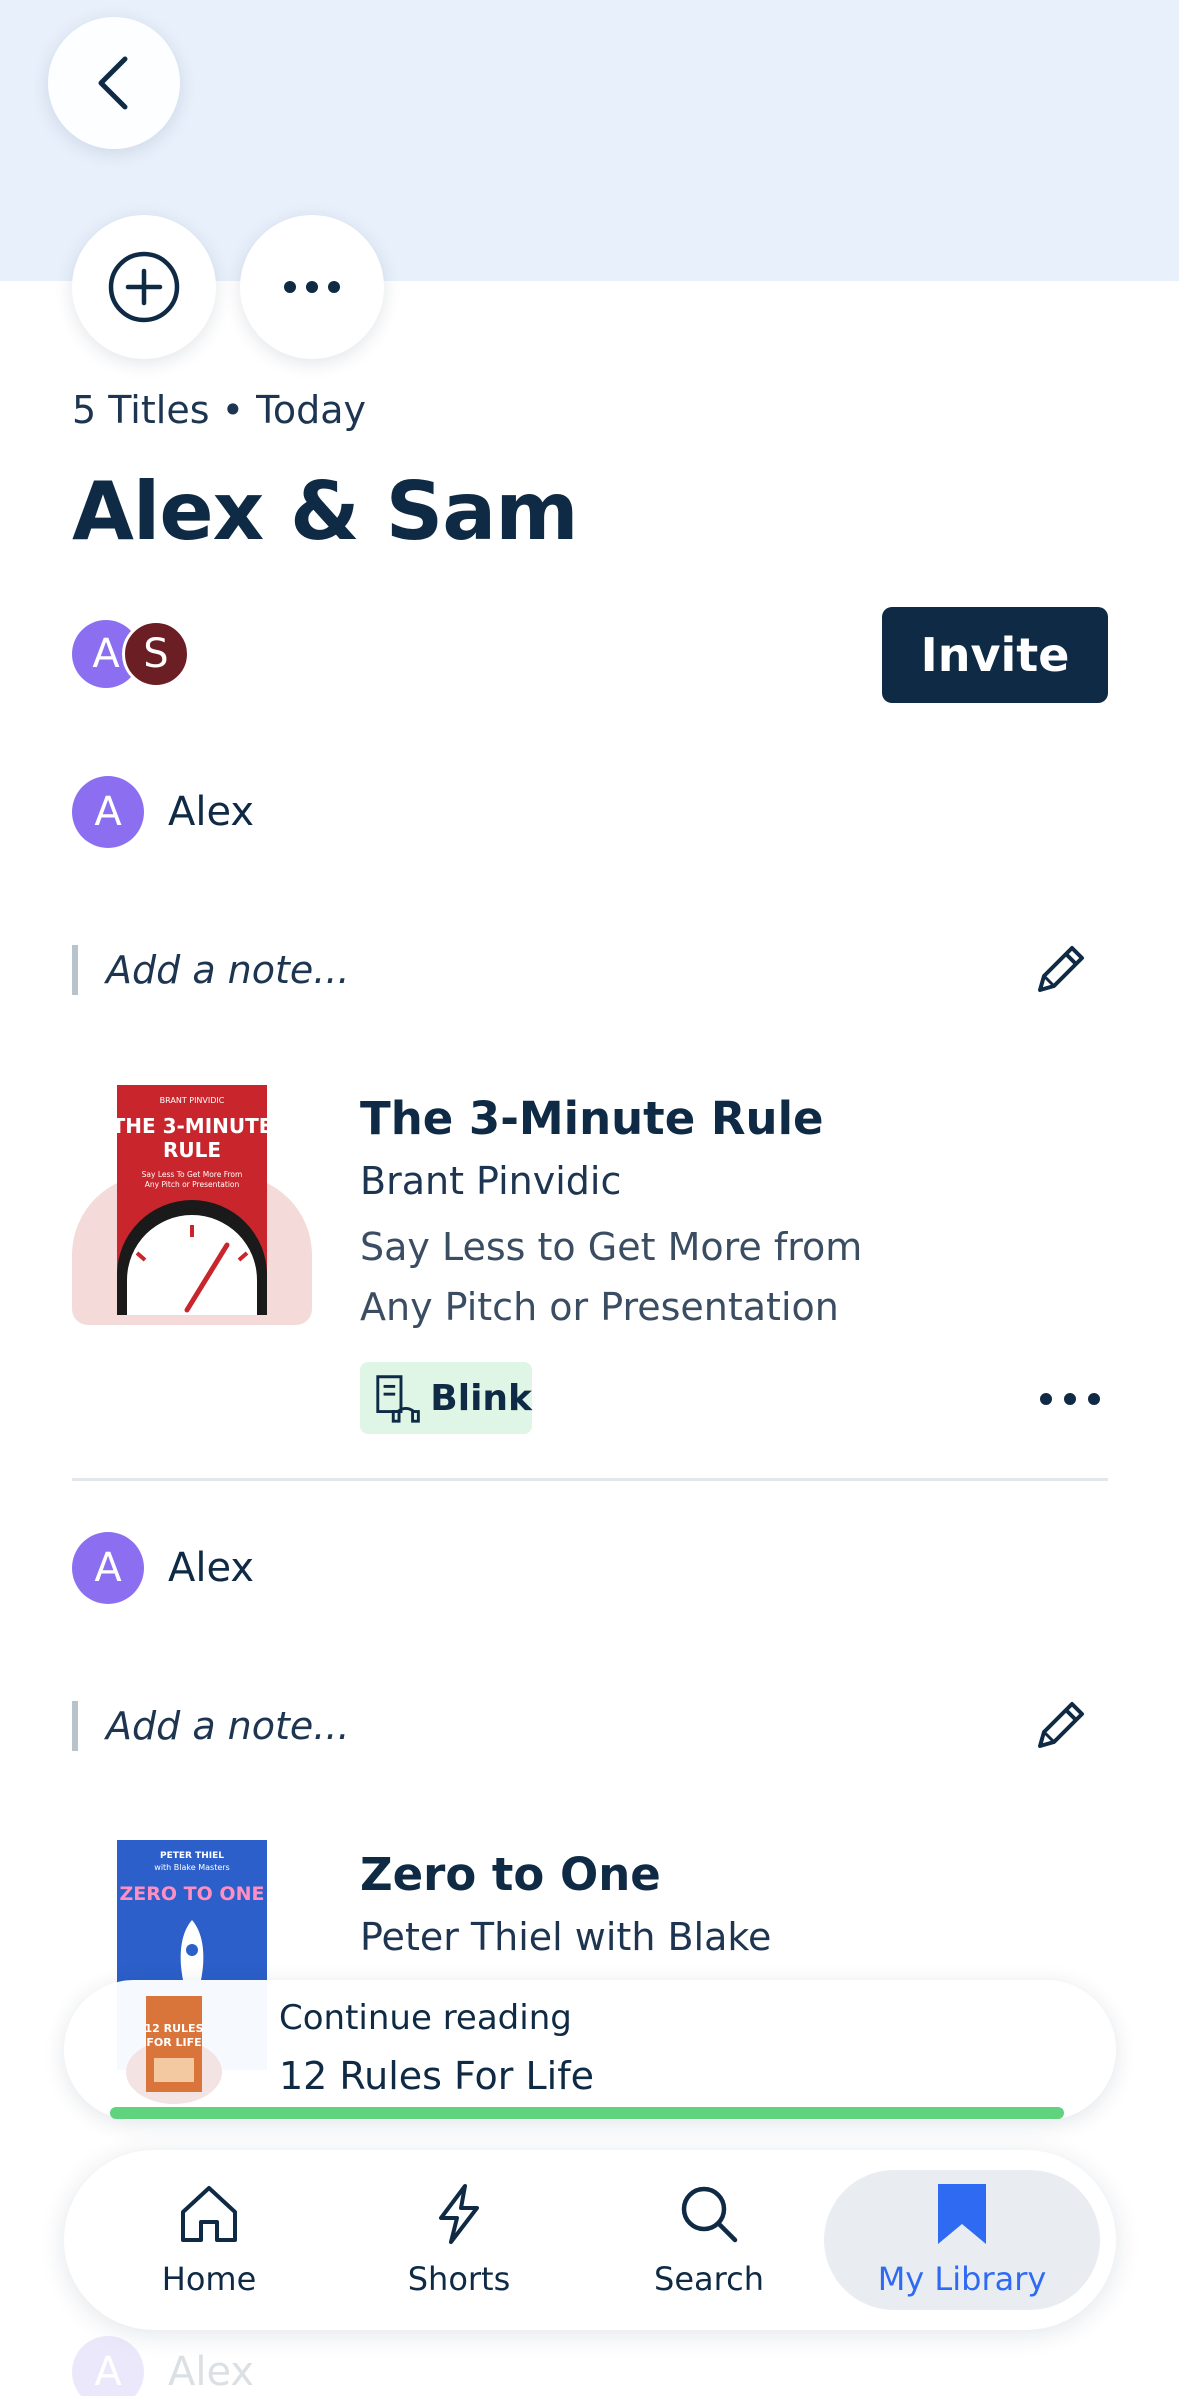 The width and height of the screenshot is (1179, 2396). What do you see at coordinates (192, 1126) in the screenshot?
I see `cover-title-line: THE 3-MINUTE` at bounding box center [192, 1126].